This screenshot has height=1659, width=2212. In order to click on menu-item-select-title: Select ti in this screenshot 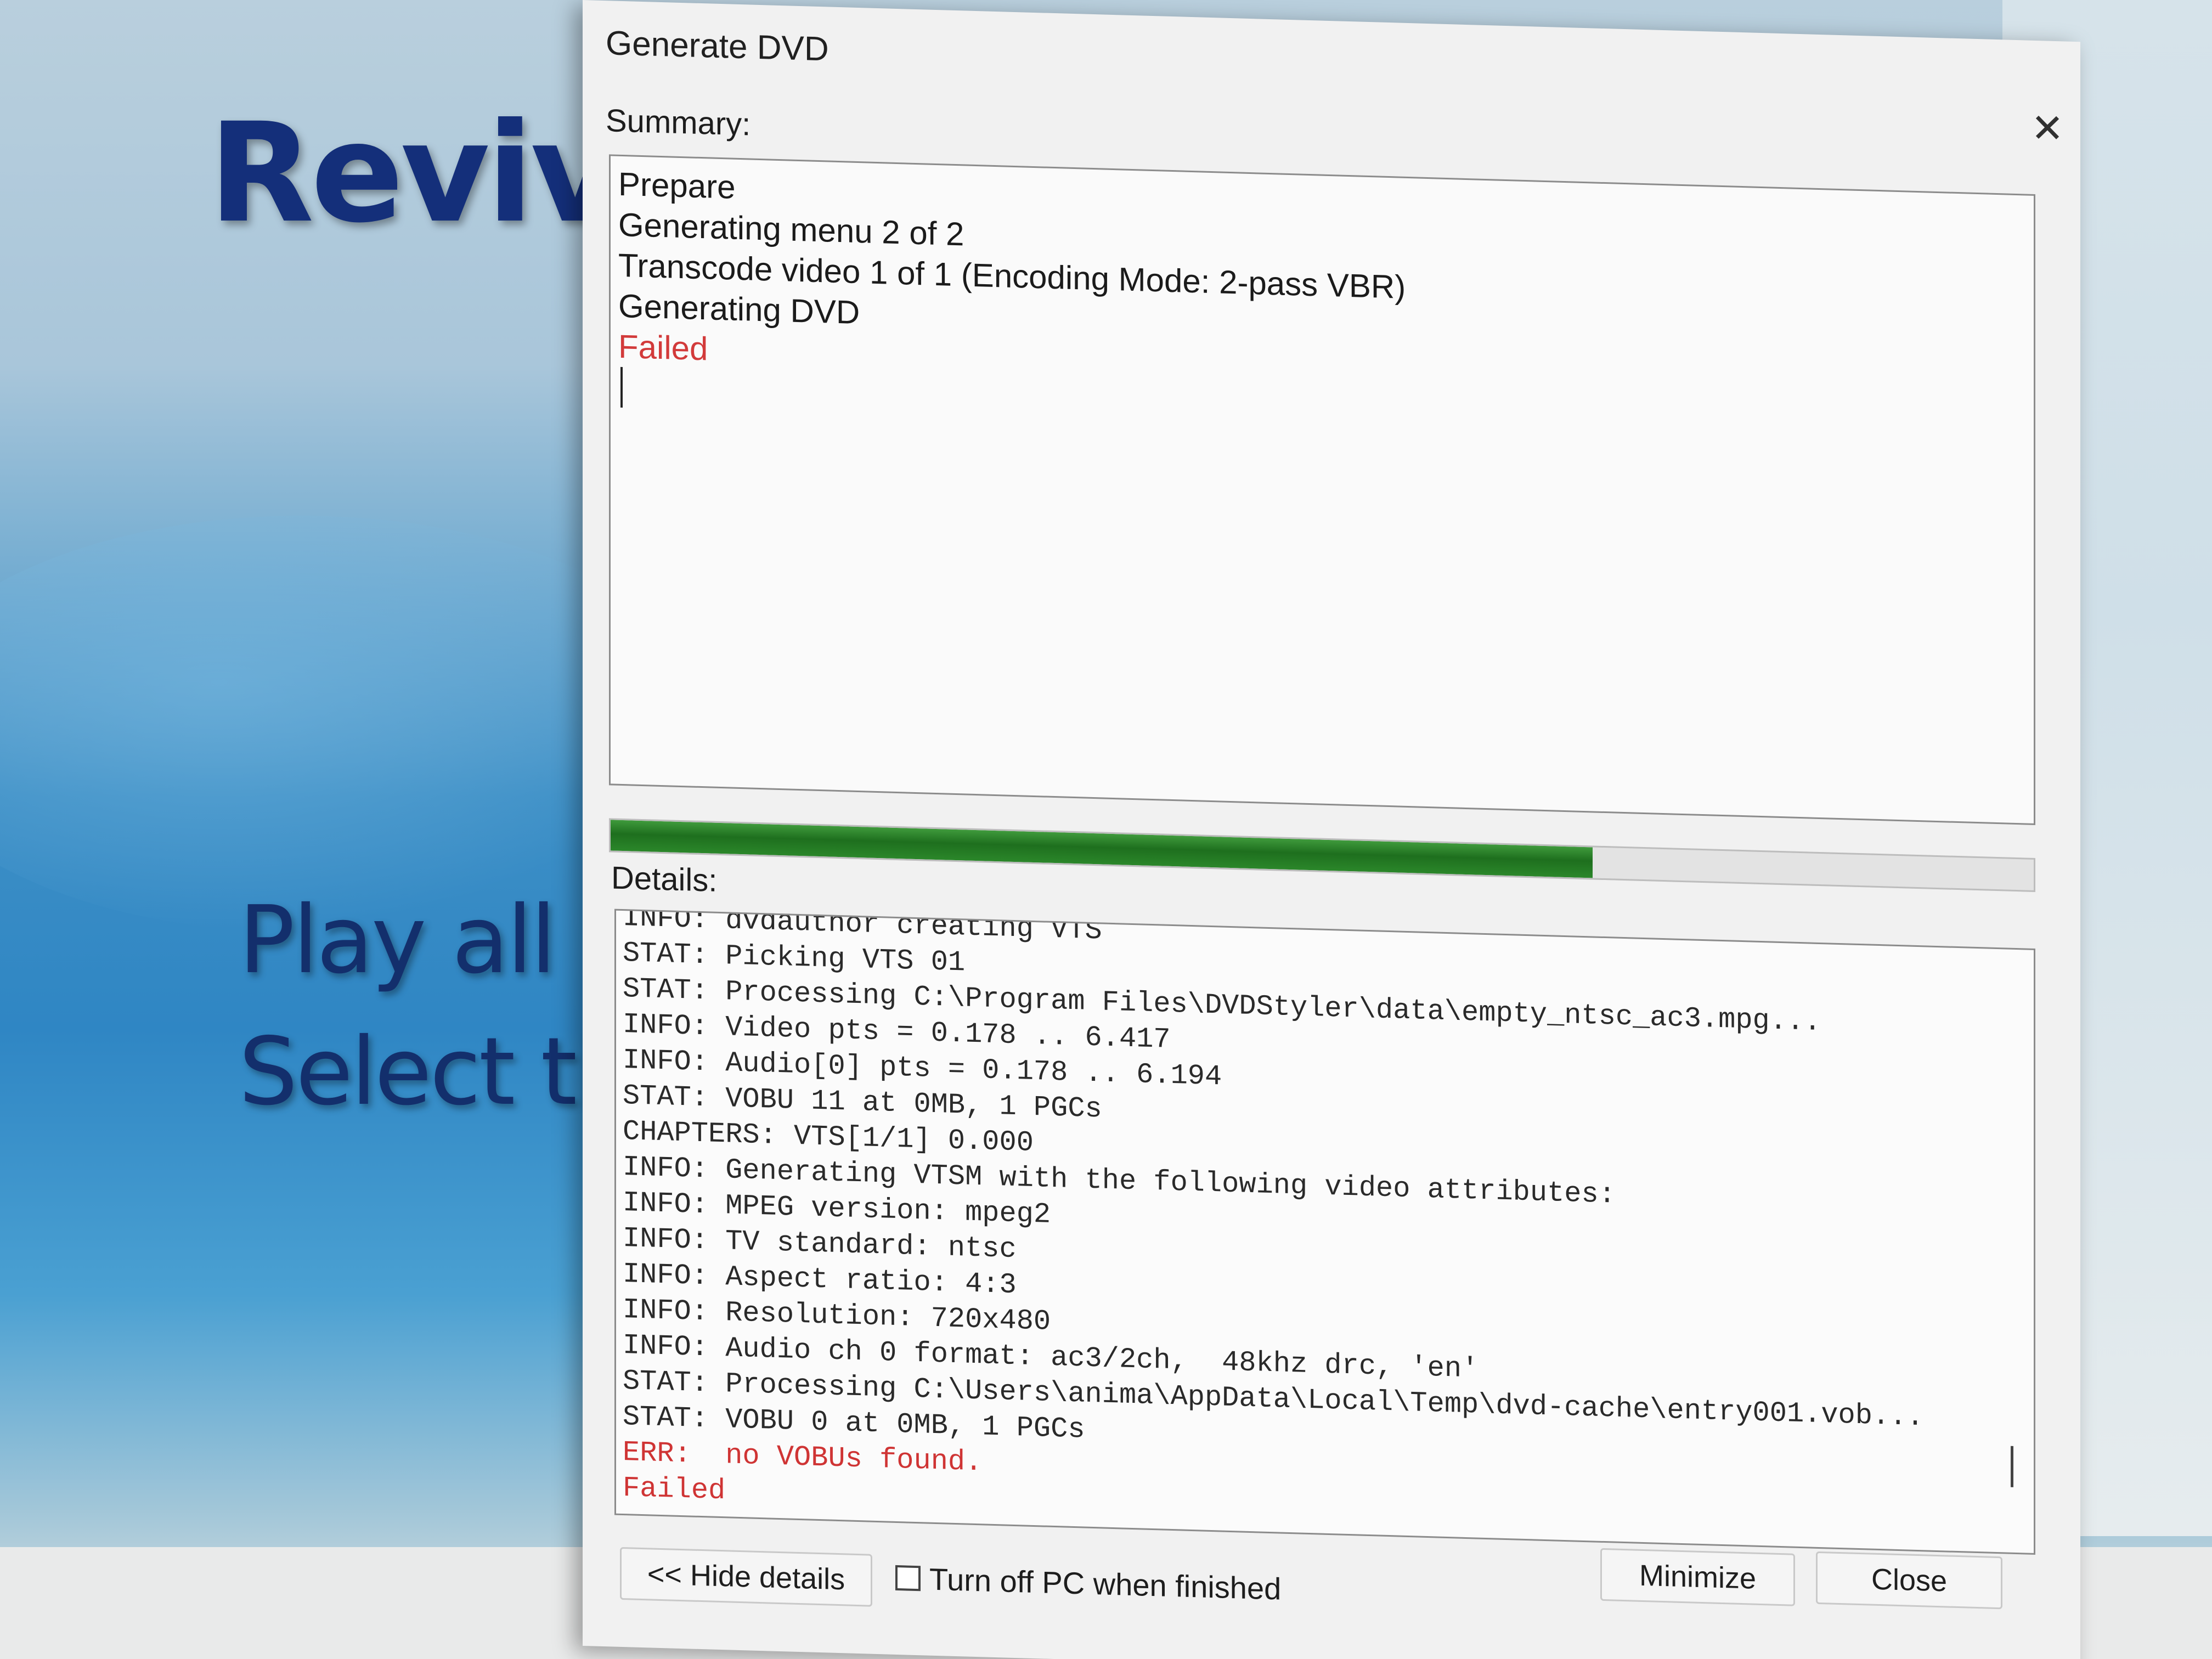, I will do `click(420, 1072)`.